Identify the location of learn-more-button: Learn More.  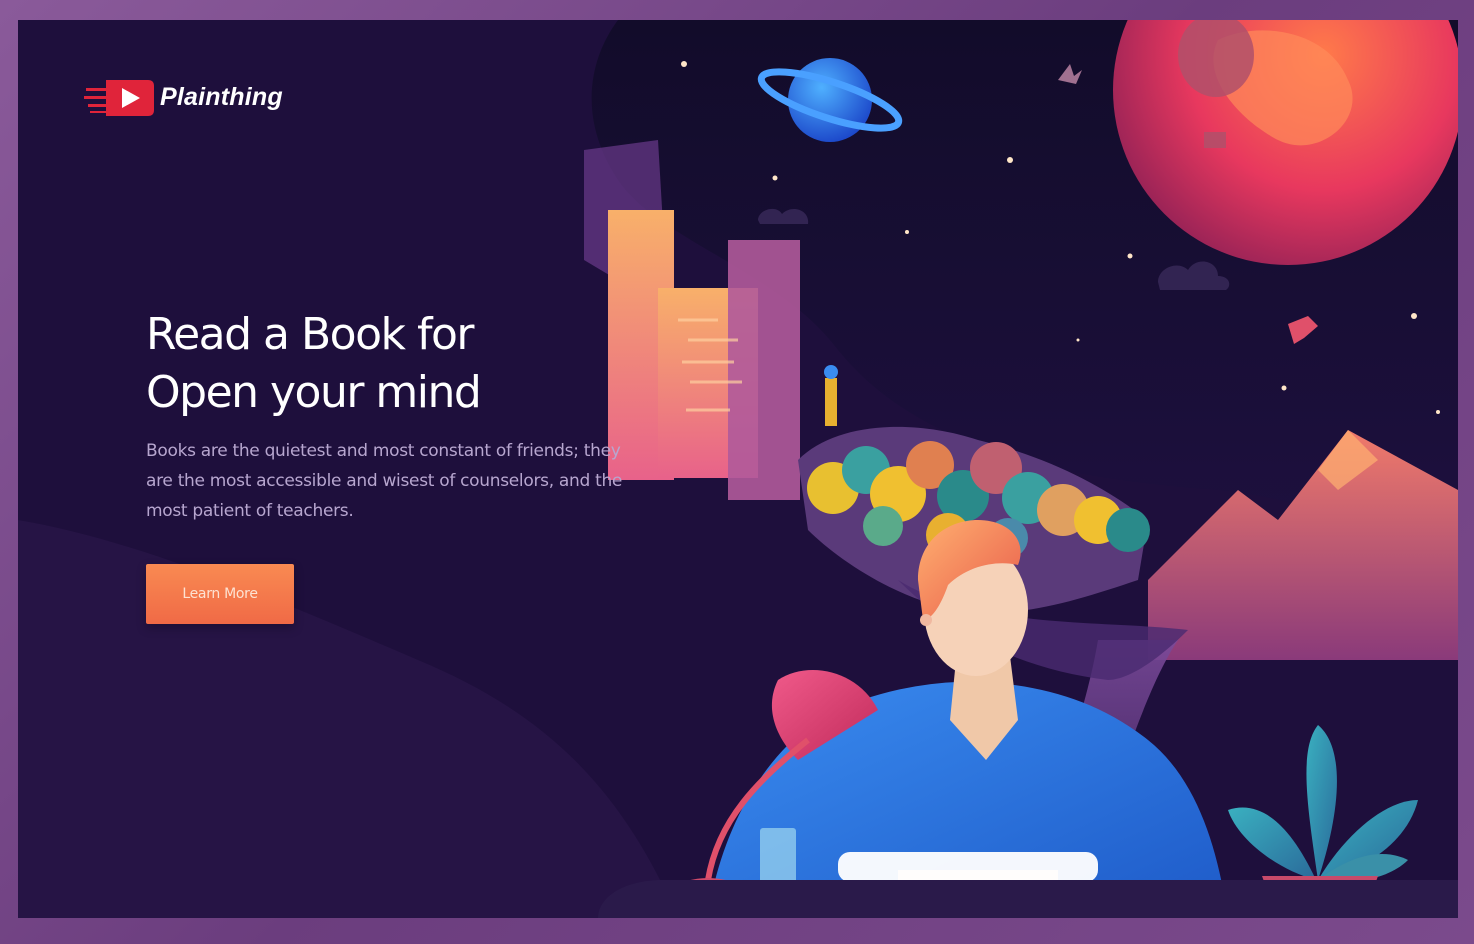
(220, 594).